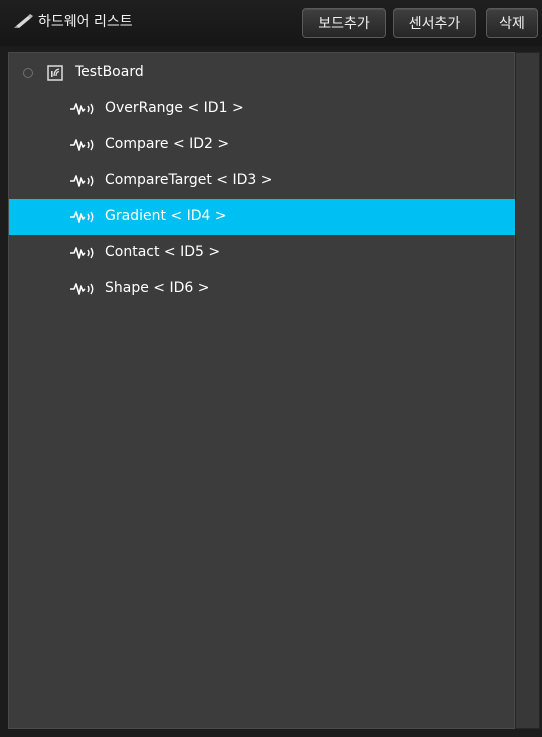 The width and height of the screenshot is (542, 737). I want to click on tree-sensor-row: Shape < ID6 >, so click(262, 289).